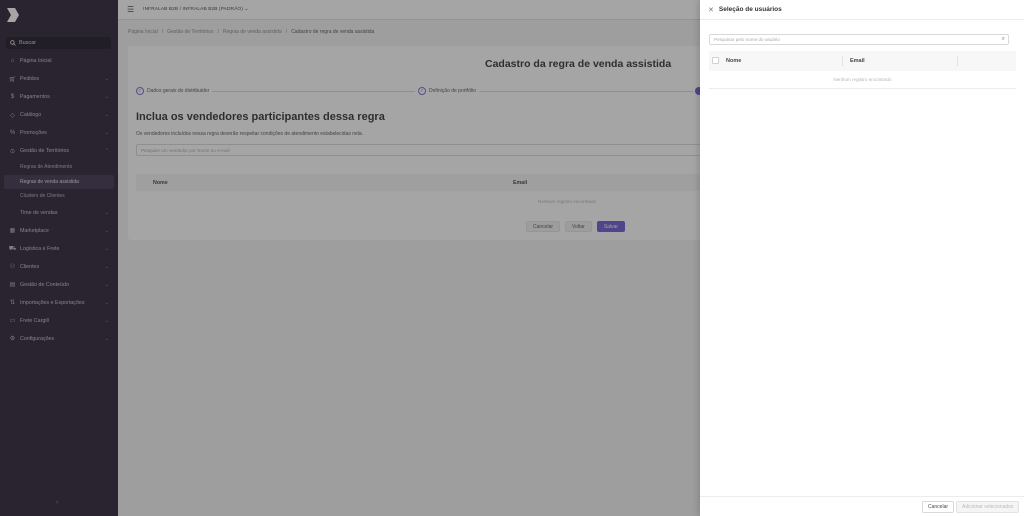  Describe the element at coordinates (750, 9) in the screenshot. I see `drawer-title: Seleção de usuários` at that location.